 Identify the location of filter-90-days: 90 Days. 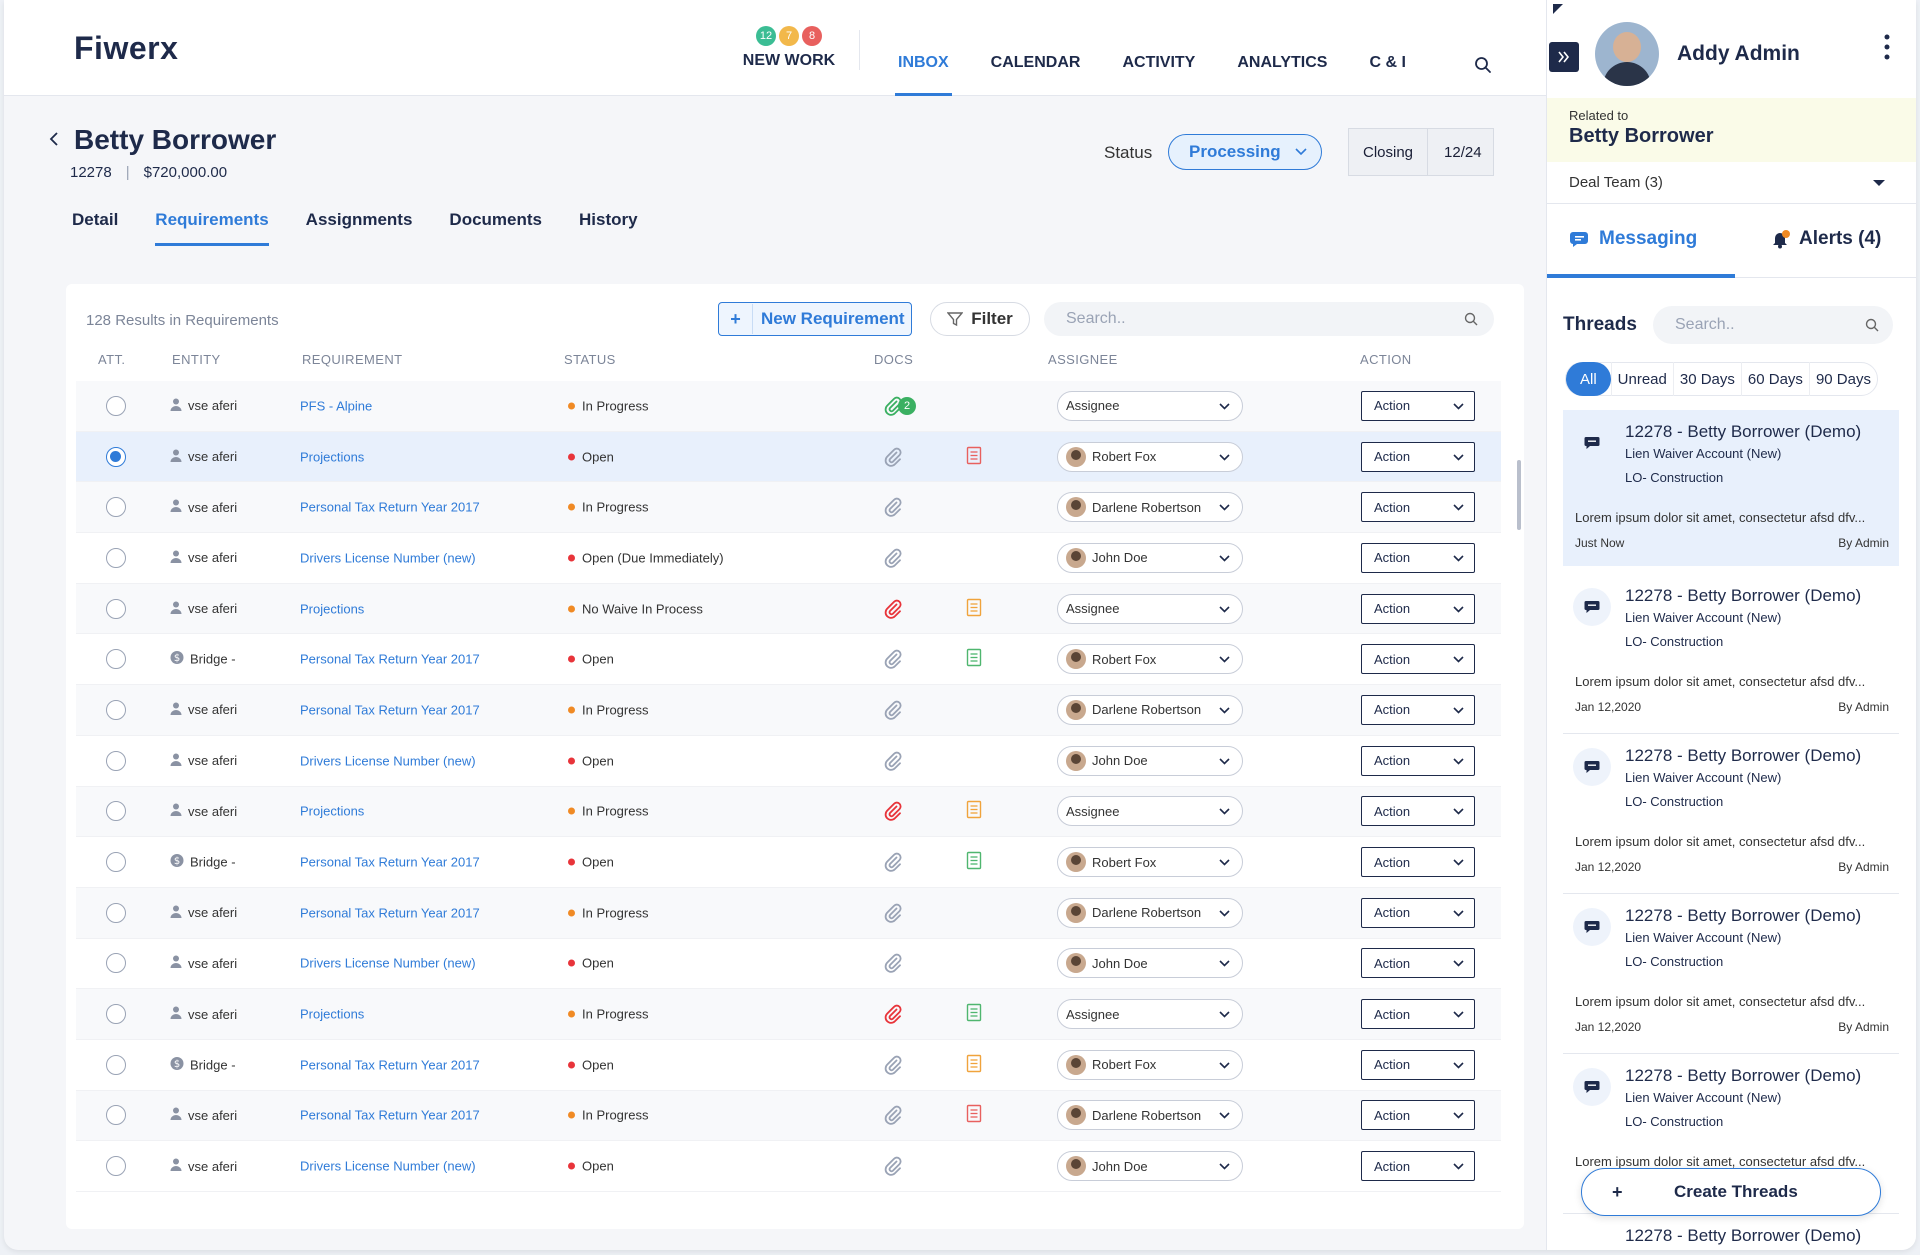
(1842, 379).